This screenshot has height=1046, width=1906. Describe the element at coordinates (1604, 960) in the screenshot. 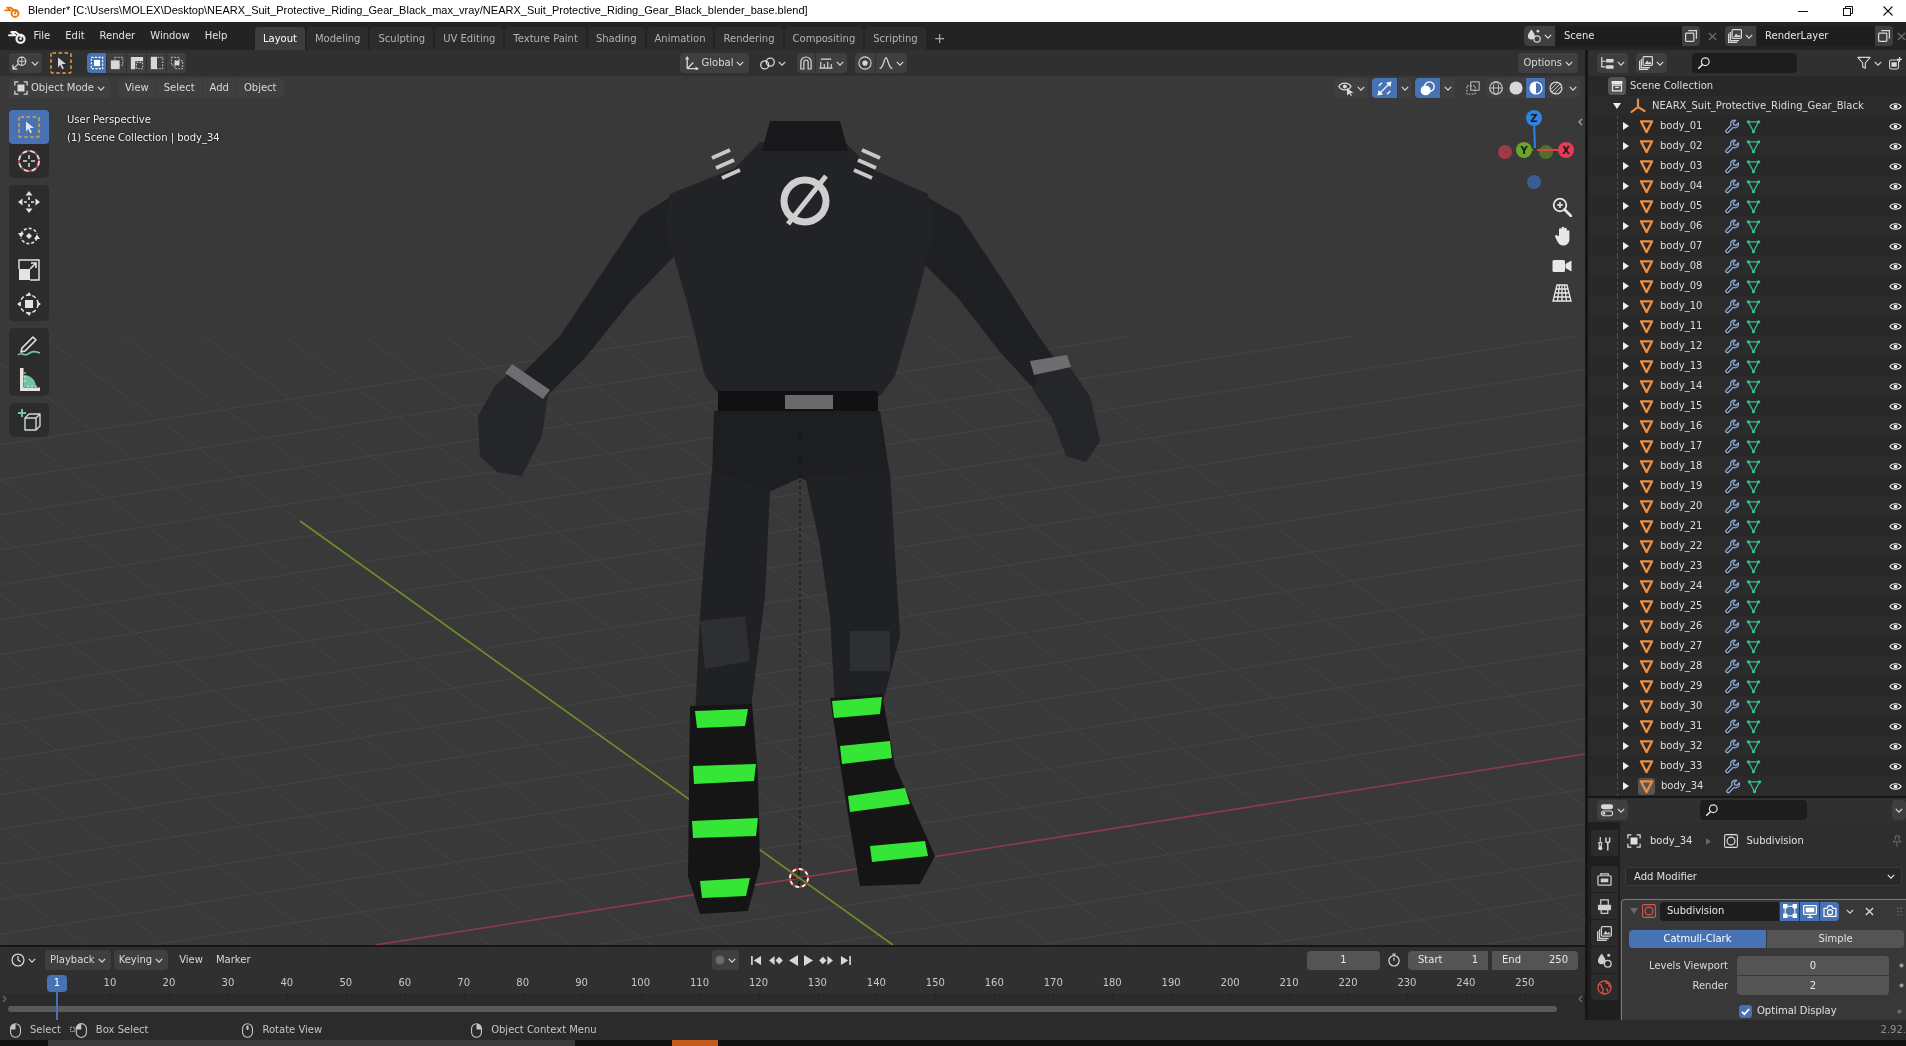

I see `scene-tab` at that location.